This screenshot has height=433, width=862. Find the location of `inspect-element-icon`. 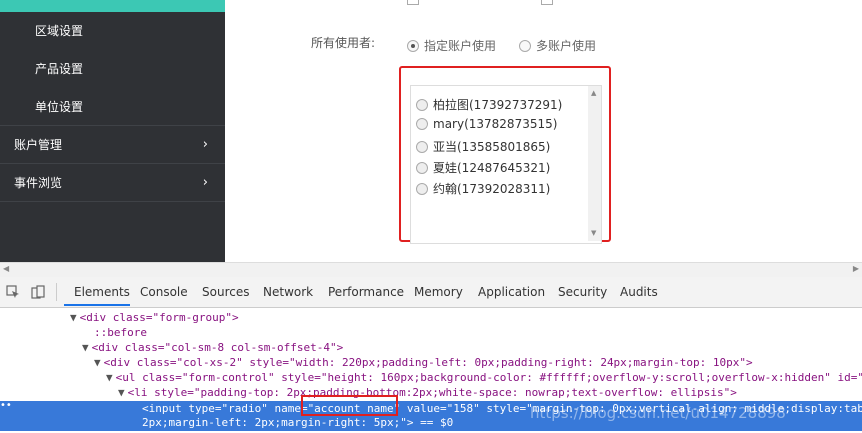

inspect-element-icon is located at coordinates (13, 292).